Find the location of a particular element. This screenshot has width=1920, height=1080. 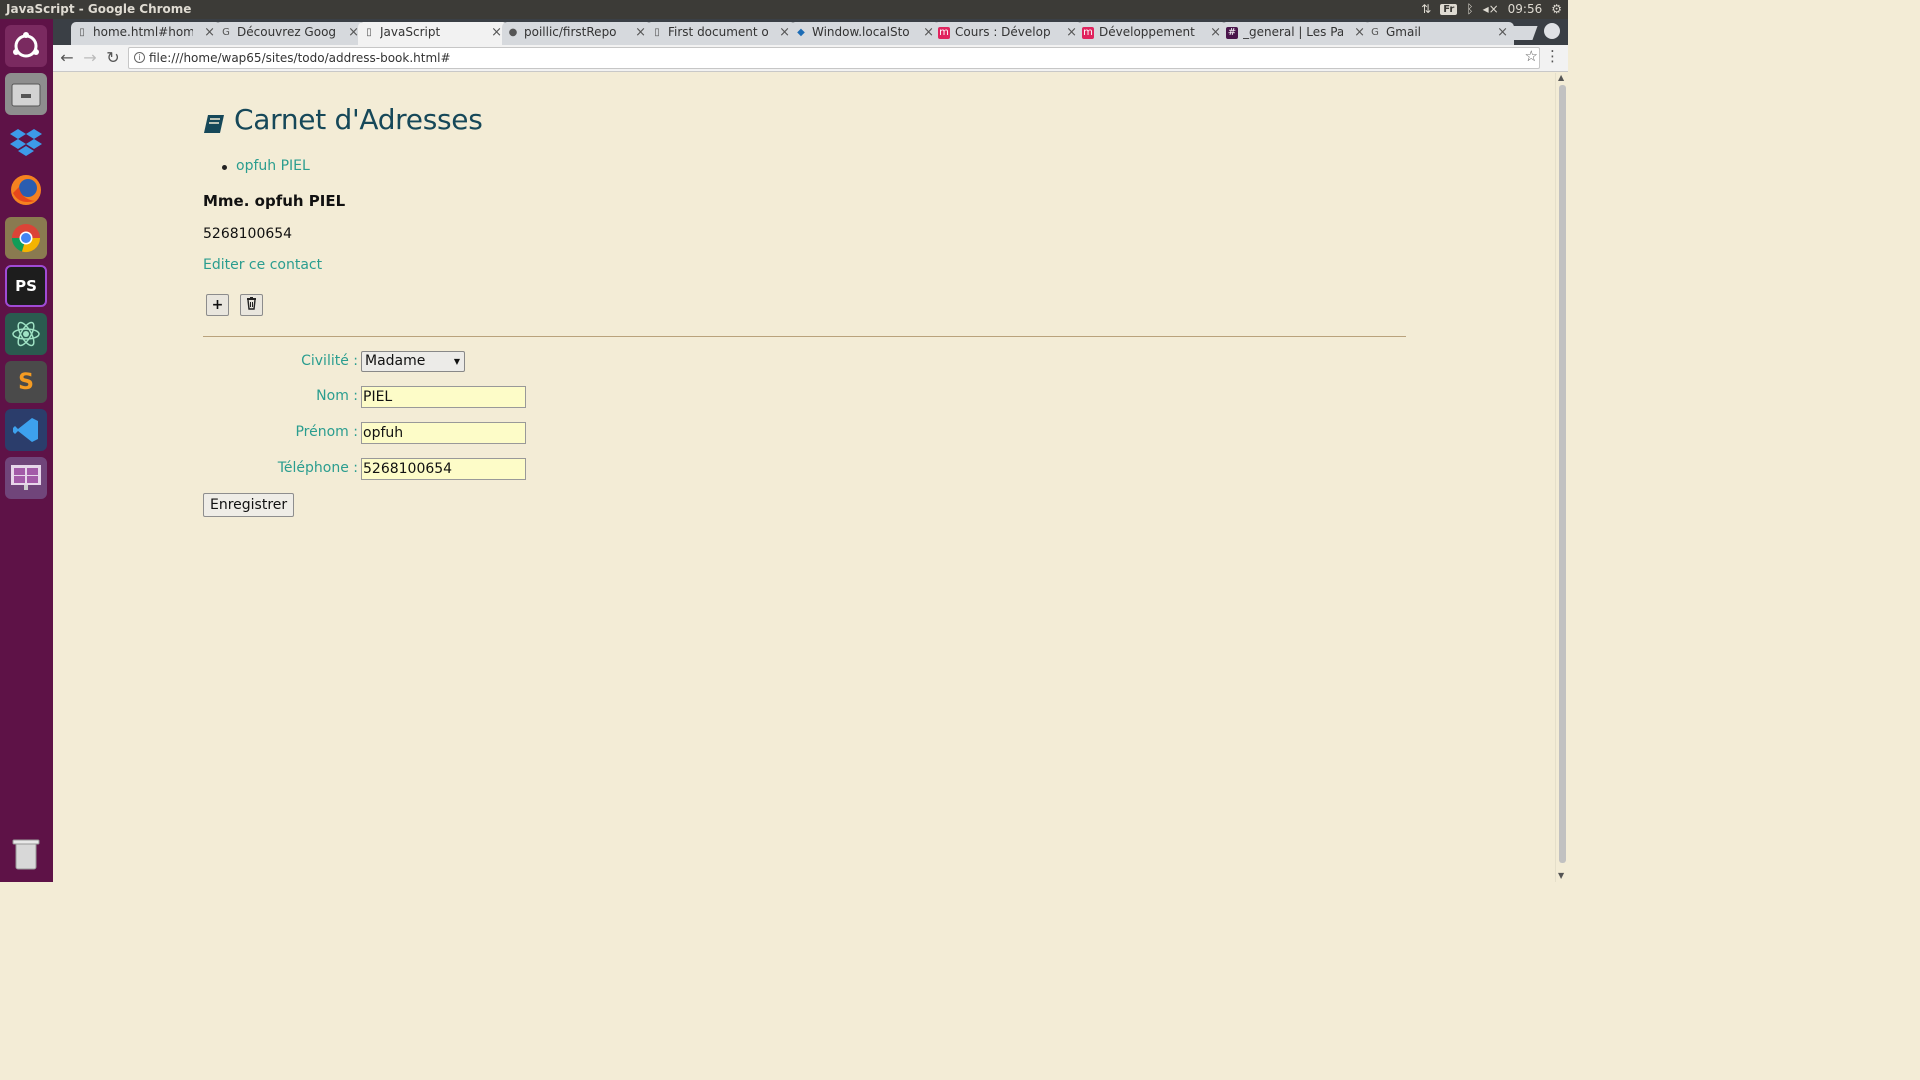

bookmark-star-icon: ☆ is located at coordinates (1531, 56).